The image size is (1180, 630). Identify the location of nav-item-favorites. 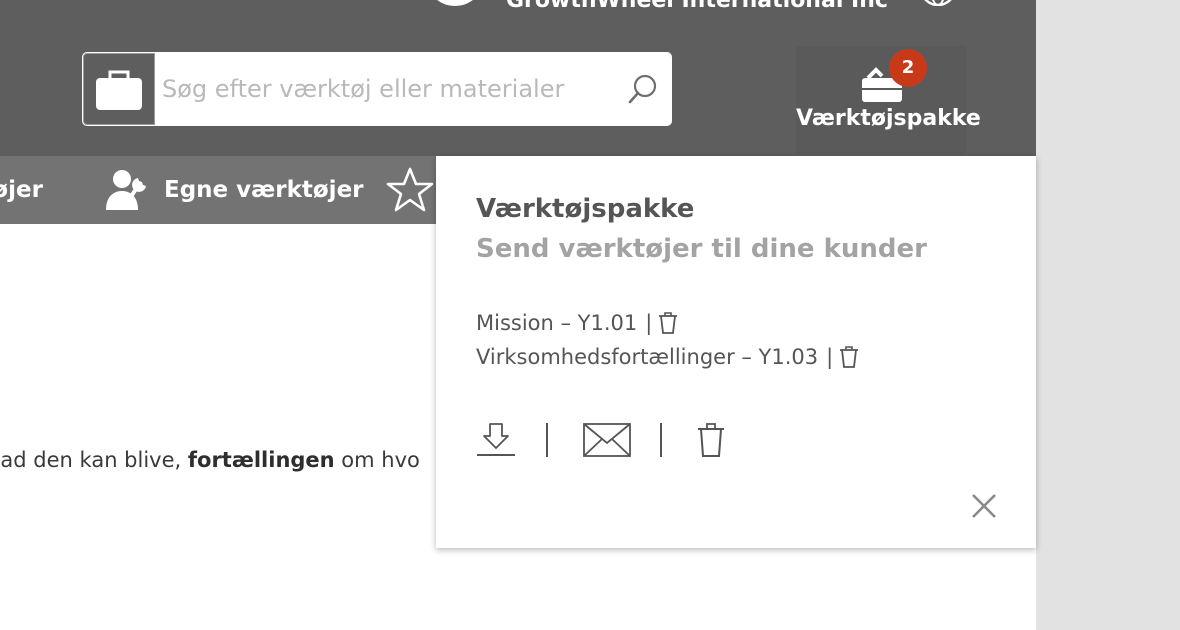
(410, 190).